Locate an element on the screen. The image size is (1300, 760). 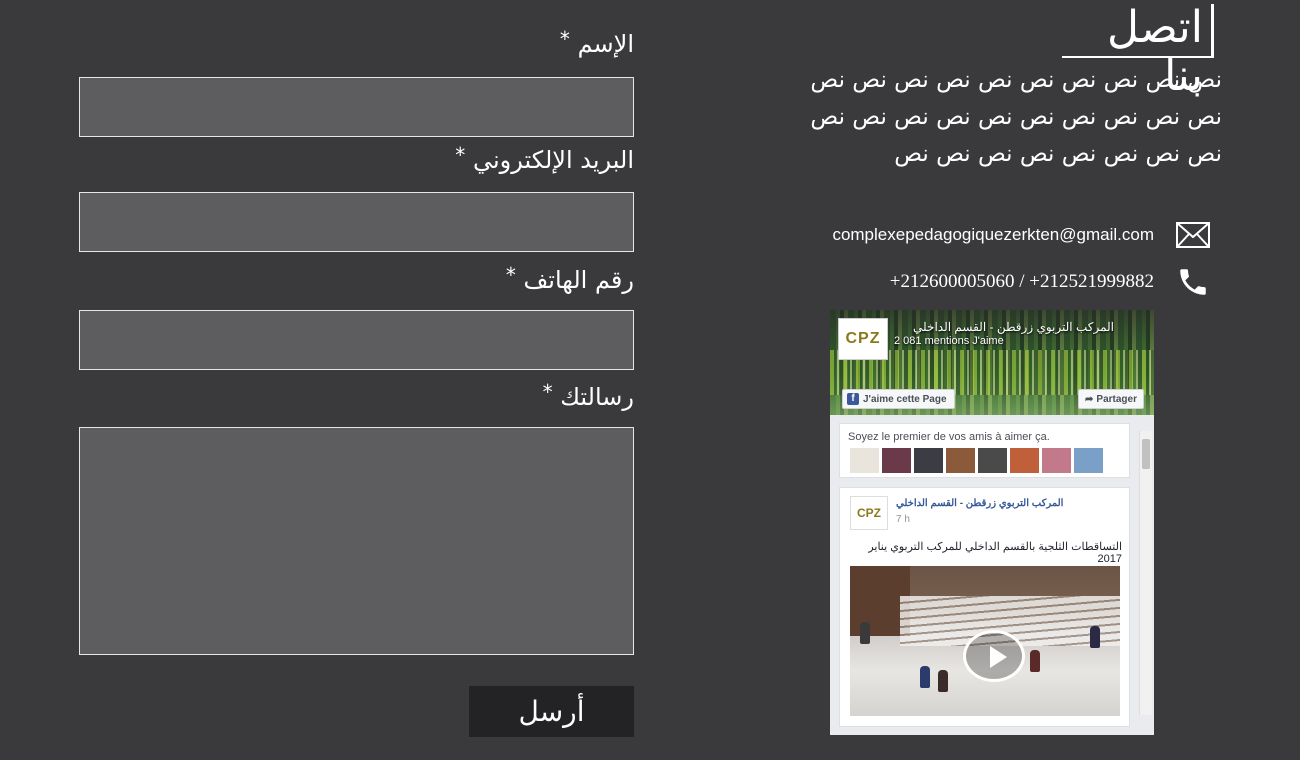
facebook-post-time: 7 h is located at coordinates (903, 519).